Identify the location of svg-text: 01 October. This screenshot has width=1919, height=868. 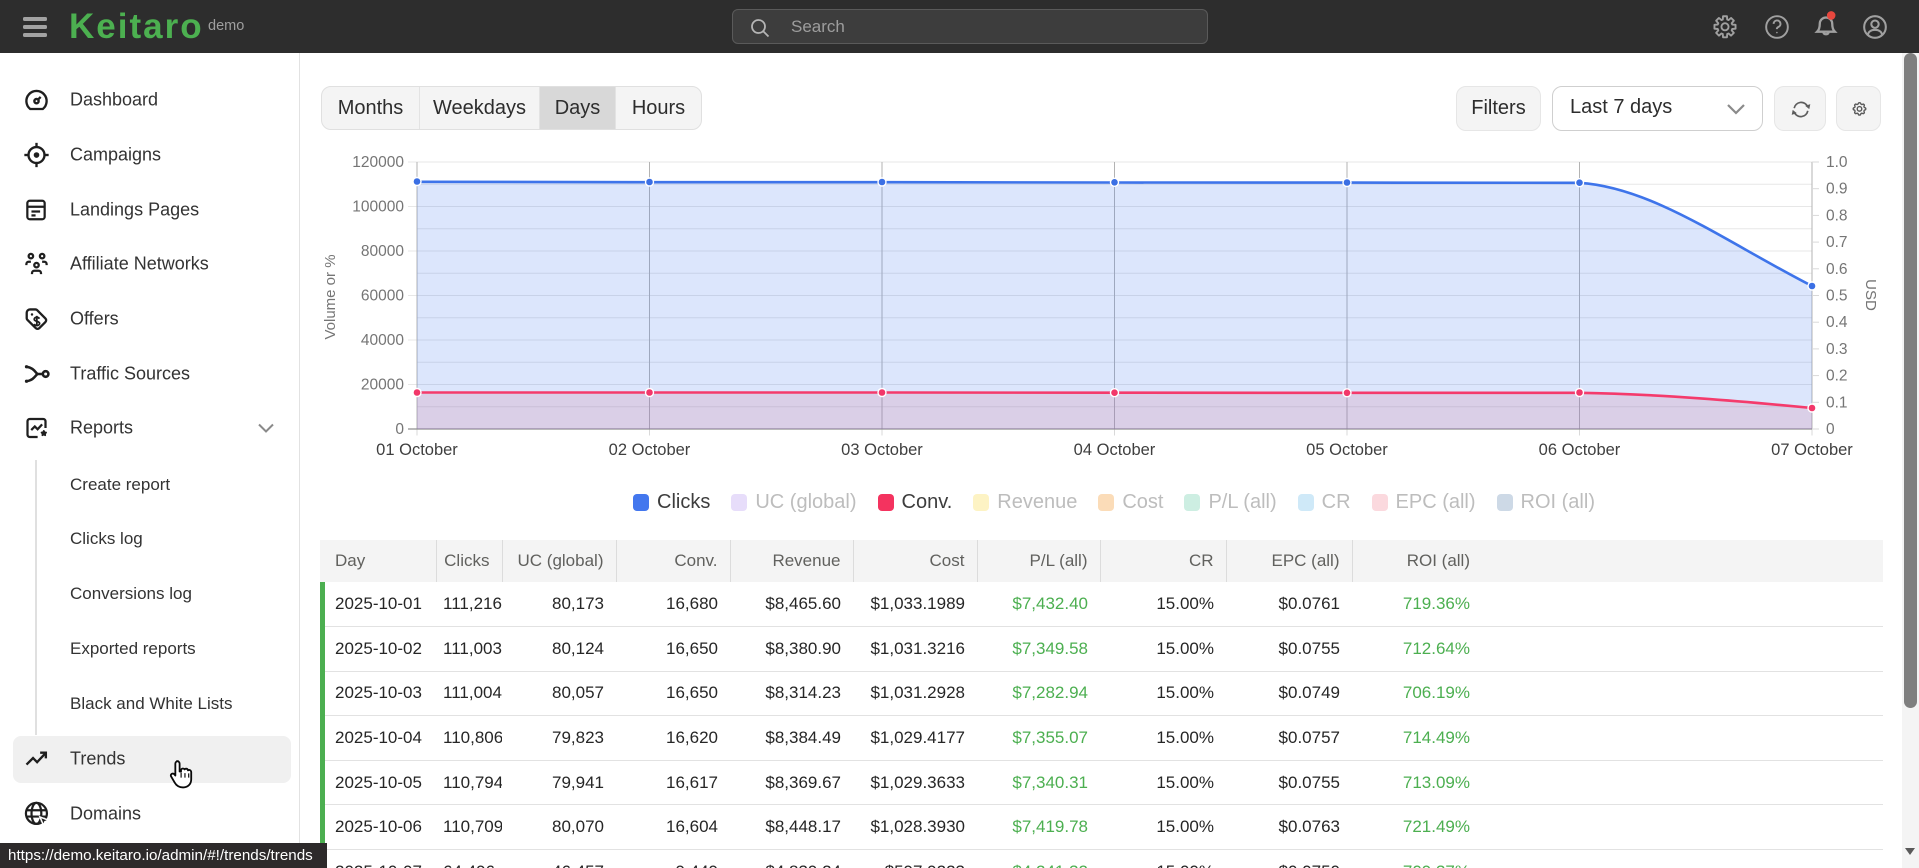
(417, 450).